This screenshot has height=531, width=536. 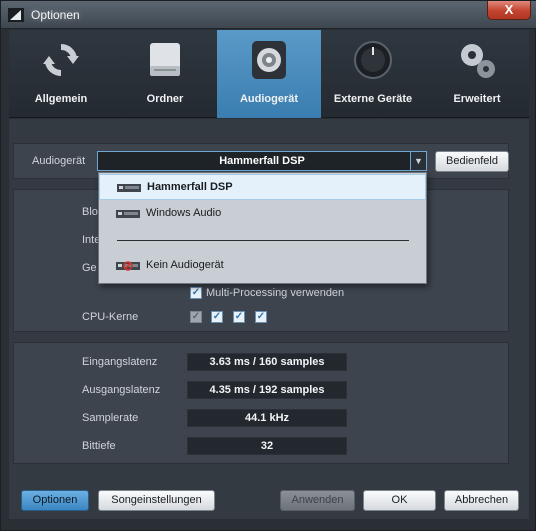 What do you see at coordinates (196, 293) in the screenshot?
I see `multiprocessing-checkbox: ✓` at bounding box center [196, 293].